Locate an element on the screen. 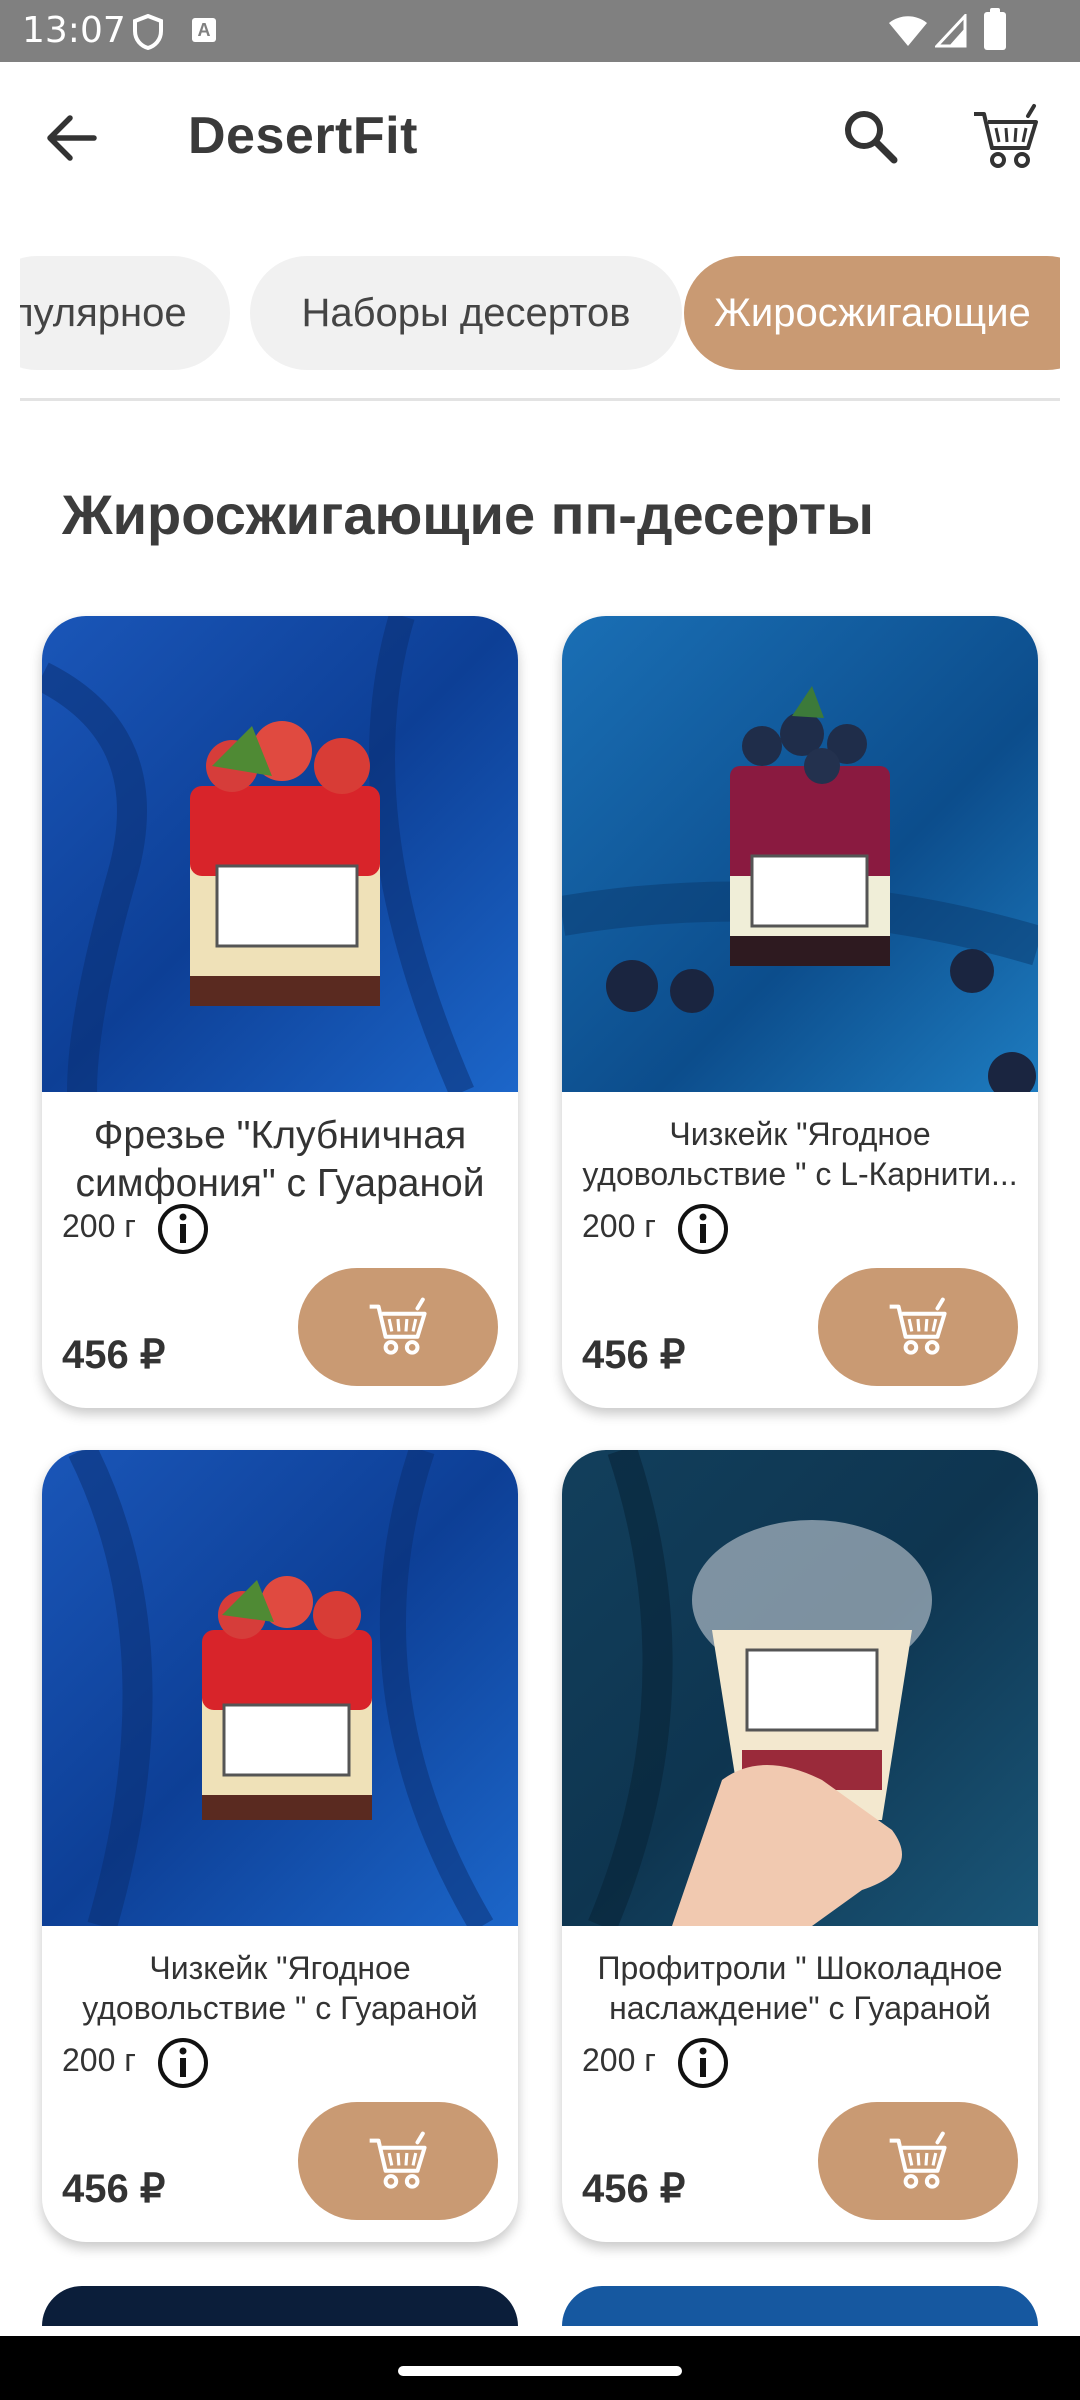  section-title: Жиросжигающие пп-десерты is located at coordinates (468, 514).